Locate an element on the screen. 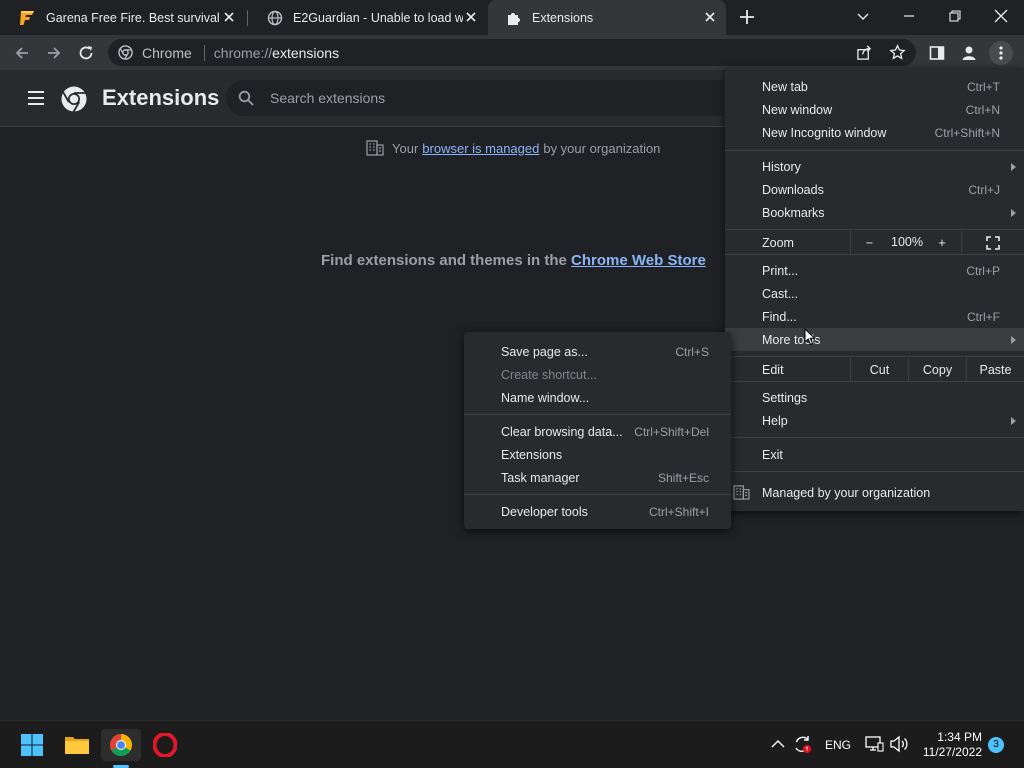  back-icon is located at coordinates (22, 53).